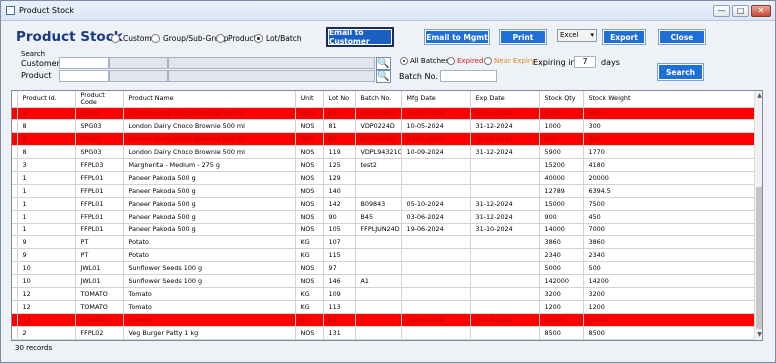 Image resolution: width=776 pixels, height=363 pixels. What do you see at coordinates (468, 76) in the screenshot?
I see `batch-no-input` at bounding box center [468, 76].